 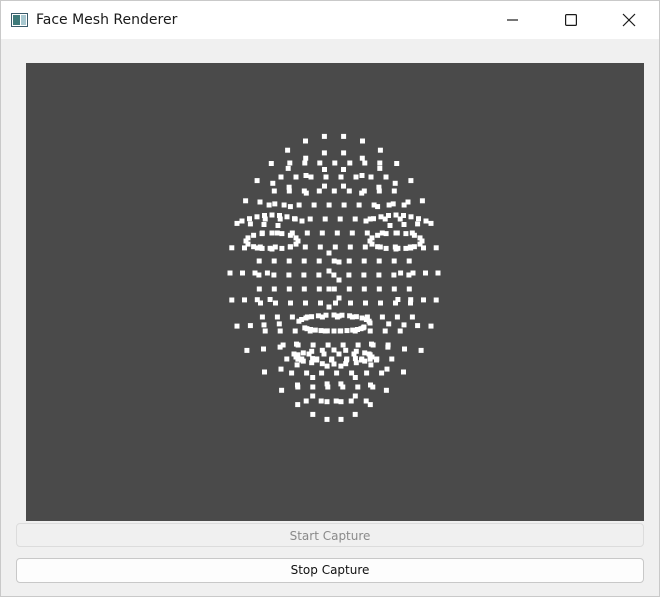 I want to click on close-button, so click(x=629, y=20).